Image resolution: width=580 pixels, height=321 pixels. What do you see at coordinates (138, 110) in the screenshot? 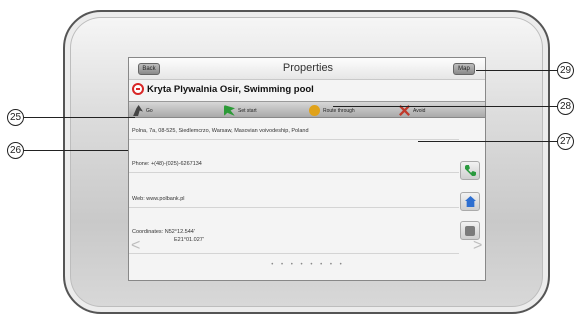
I see `go-icon` at bounding box center [138, 110].